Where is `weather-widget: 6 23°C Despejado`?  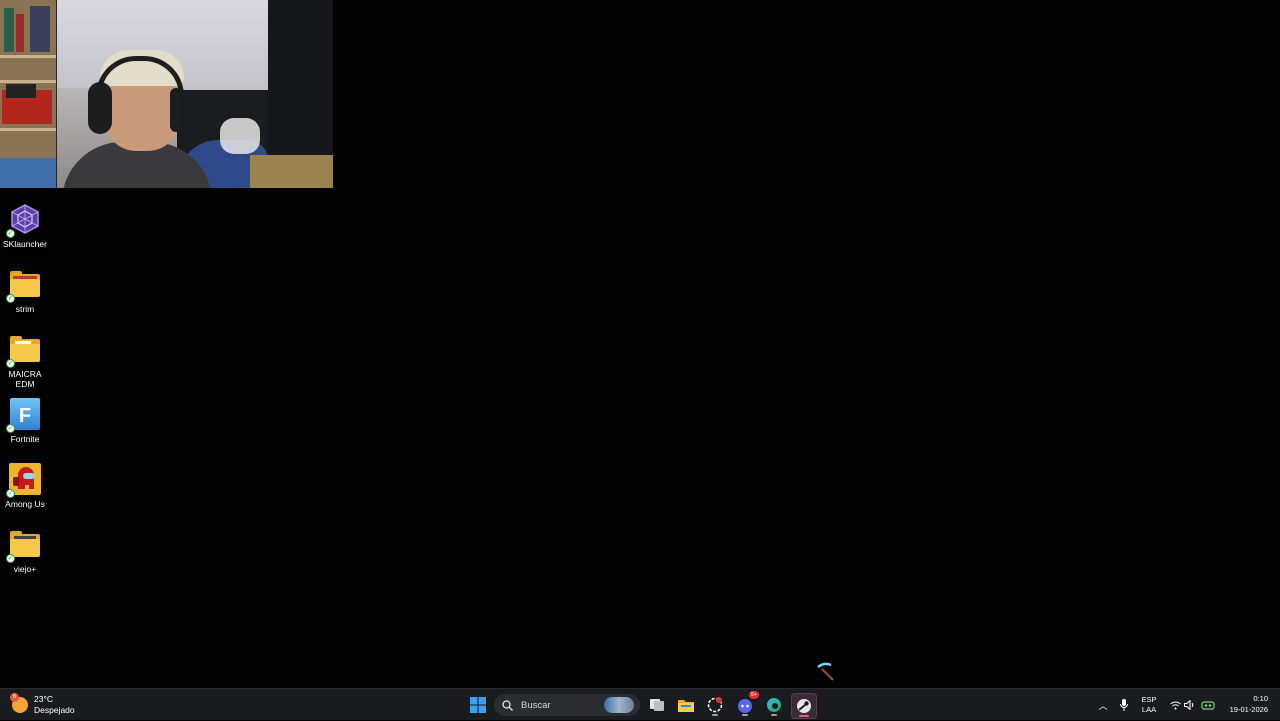 weather-widget: 6 23°C Despejado is located at coordinates (42, 705).